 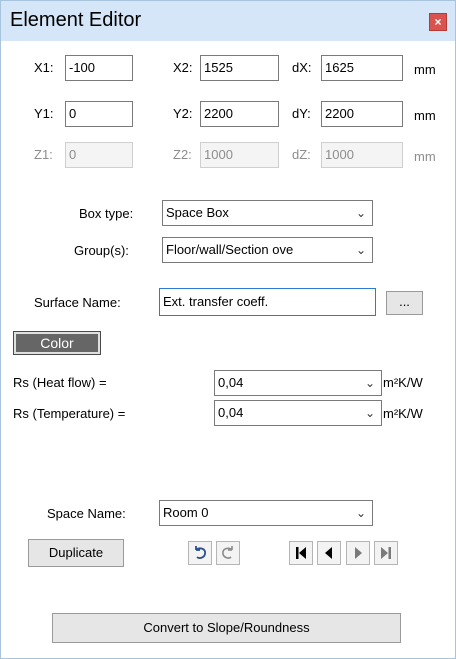 I want to click on duplicate-button: Duplicate, so click(x=76, y=553).